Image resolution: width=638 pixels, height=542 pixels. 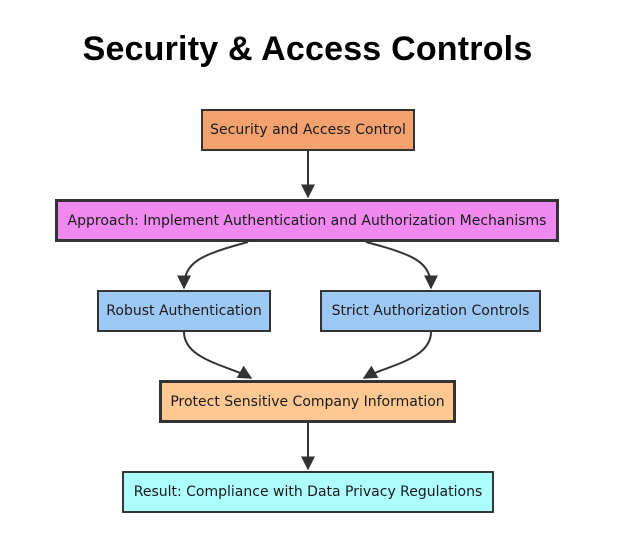 What do you see at coordinates (401, 265) in the screenshot?
I see `edge-approach-to-authorization` at bounding box center [401, 265].